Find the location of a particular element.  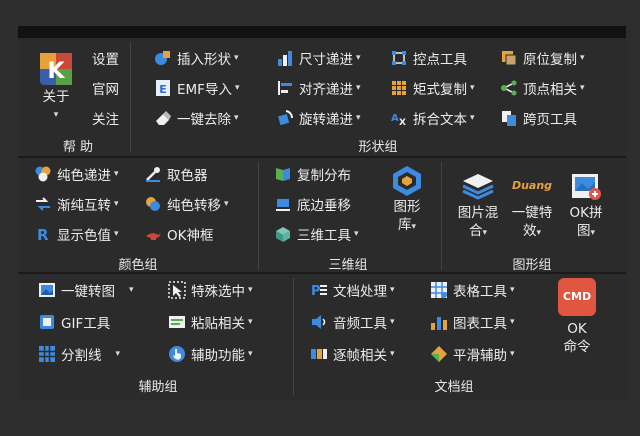

in-place-copy-button: 原位复制 ▾ is located at coordinates (542, 58).